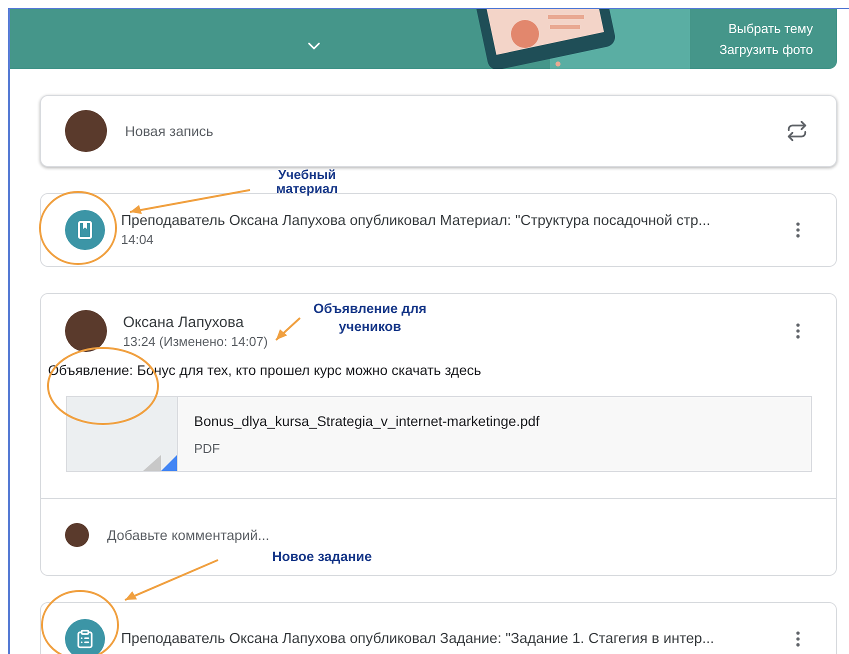 This screenshot has height=654, width=849. I want to click on banner-link: Загрузить фото, so click(766, 49).